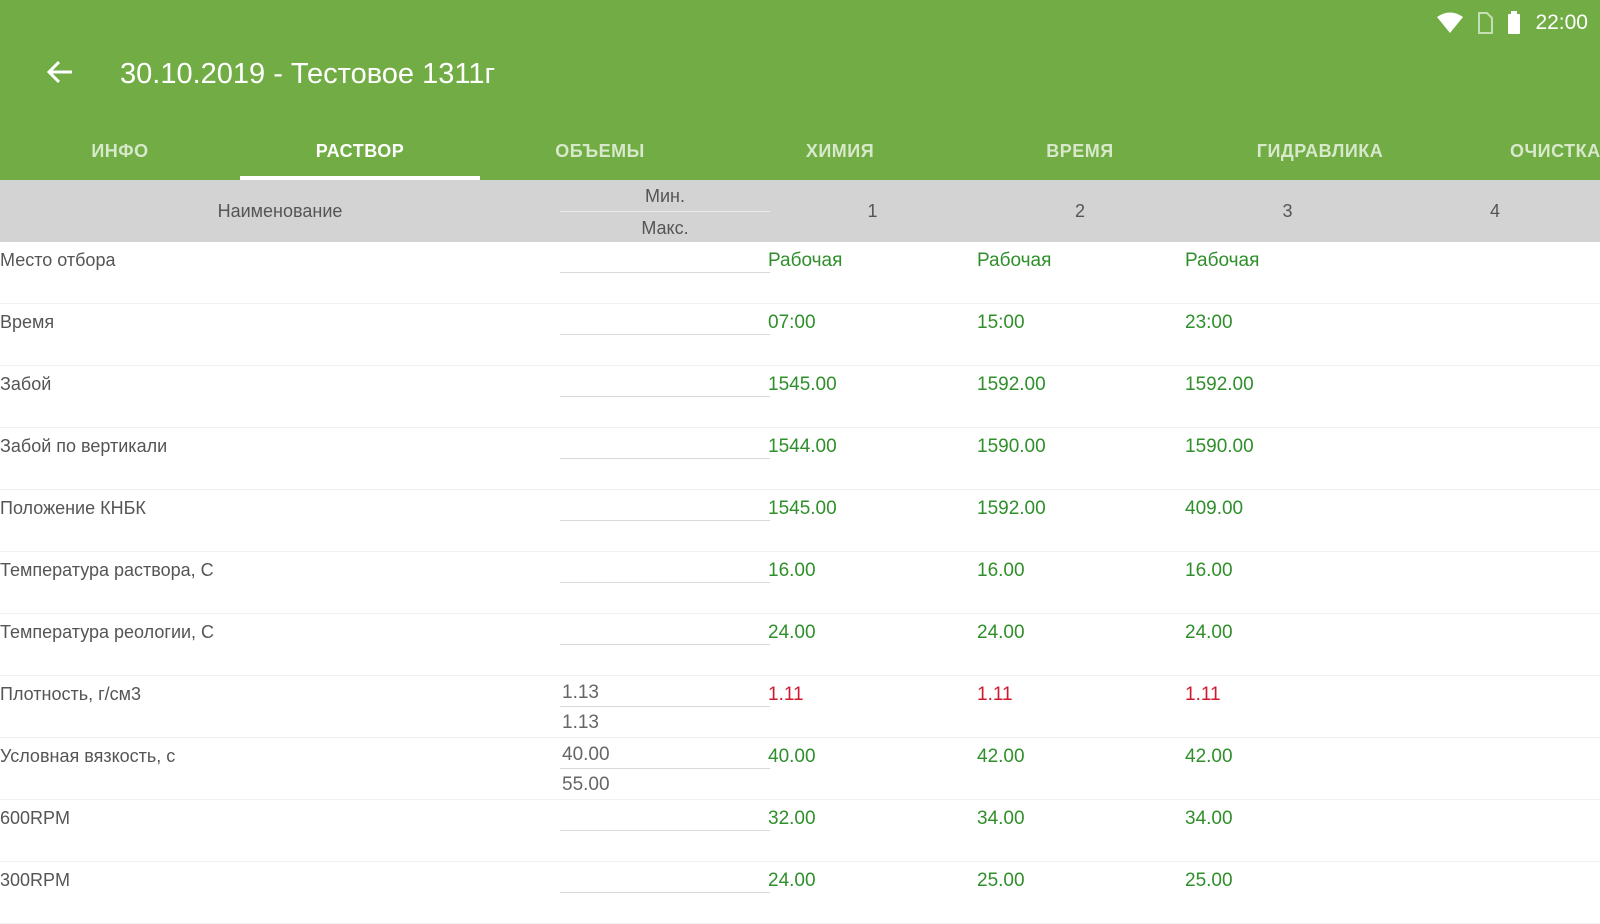 The height and width of the screenshot is (924, 1600). I want to click on table-row: Место отбора Рабочая Рабочая Рабочая, so click(800, 273).